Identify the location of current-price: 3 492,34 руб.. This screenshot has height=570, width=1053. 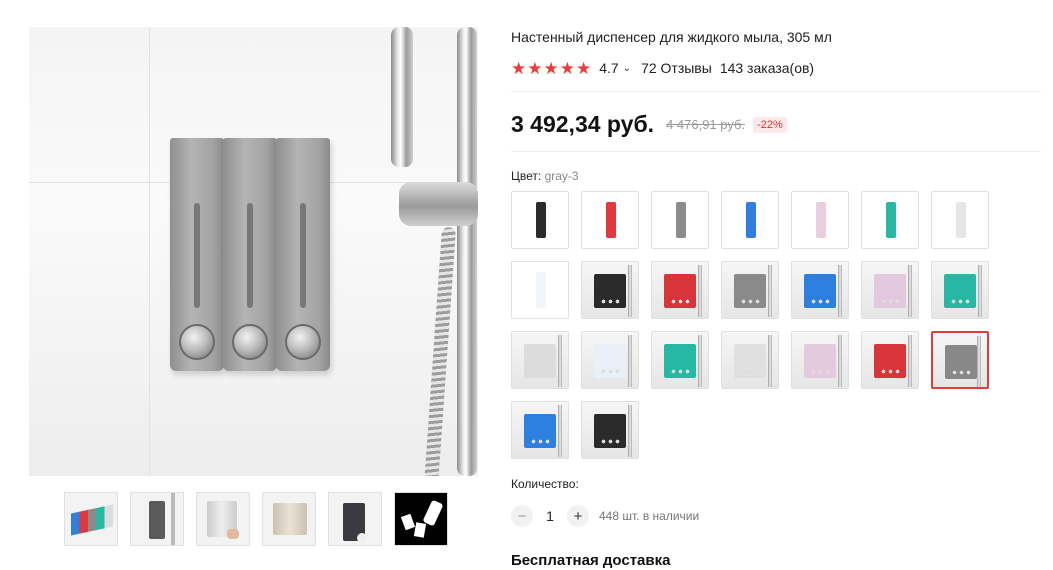
(583, 124).